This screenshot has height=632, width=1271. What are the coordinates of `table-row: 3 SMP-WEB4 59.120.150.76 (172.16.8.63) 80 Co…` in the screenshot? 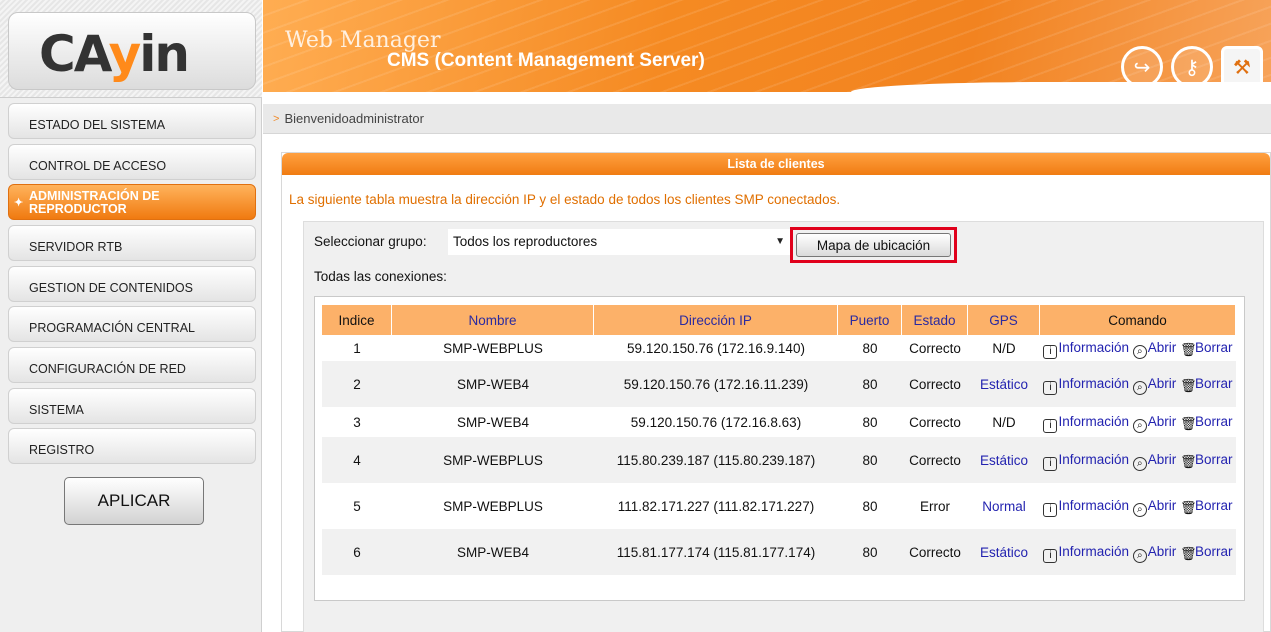 It's located at (779, 422).